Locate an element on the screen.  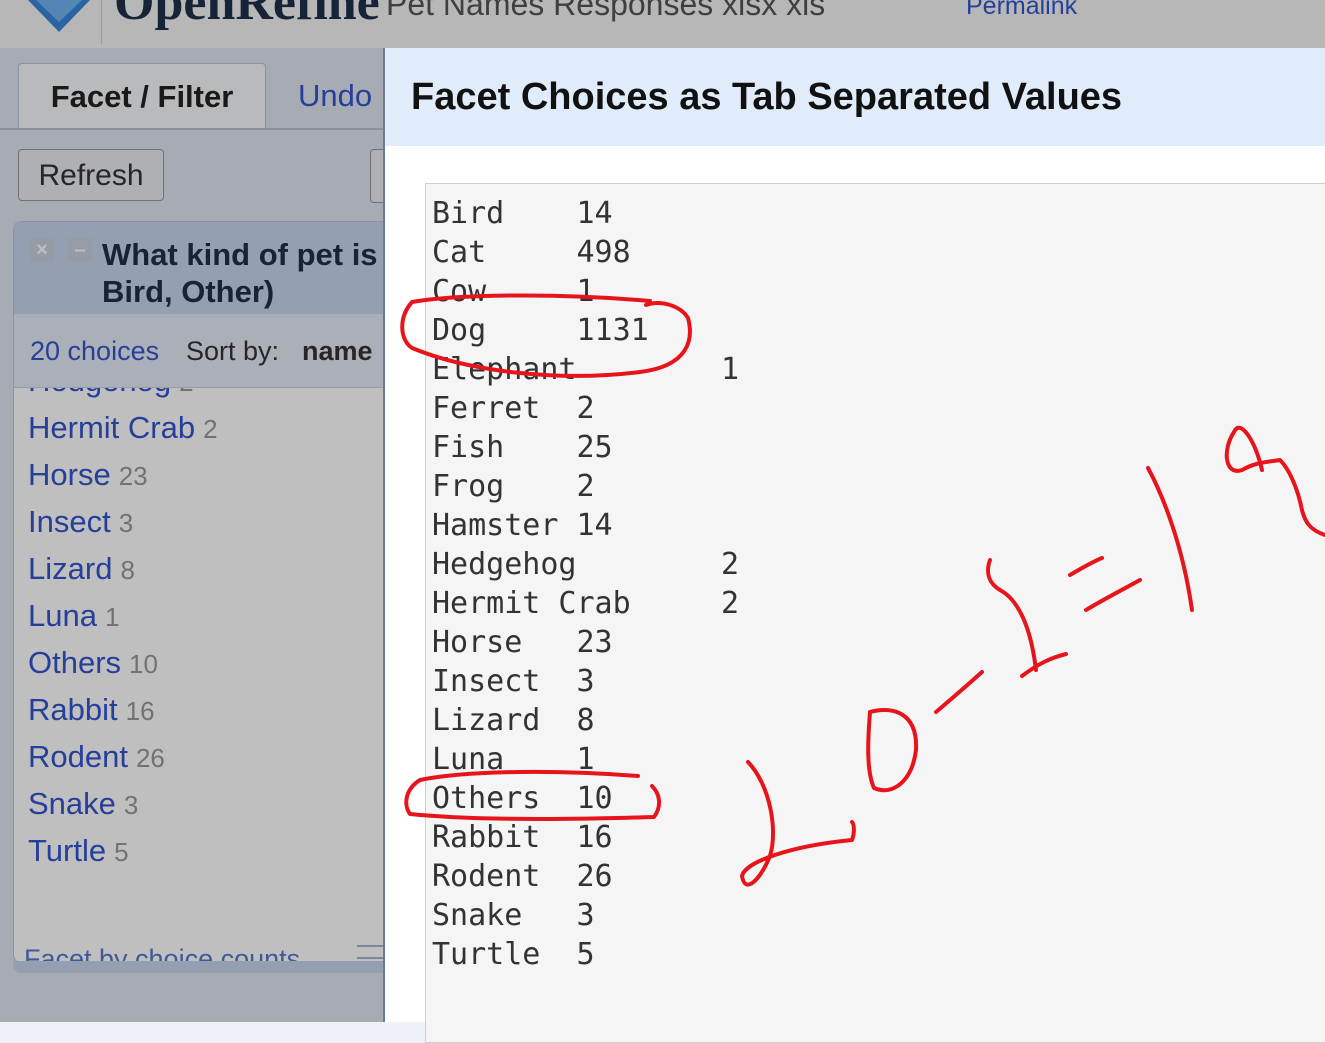
dialog-title: Facet Choices as Tab Separated Values is located at coordinates (767, 97).